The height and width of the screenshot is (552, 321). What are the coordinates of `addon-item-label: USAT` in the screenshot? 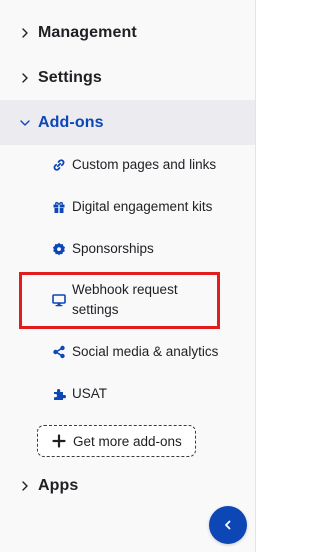 It's located at (90, 393).